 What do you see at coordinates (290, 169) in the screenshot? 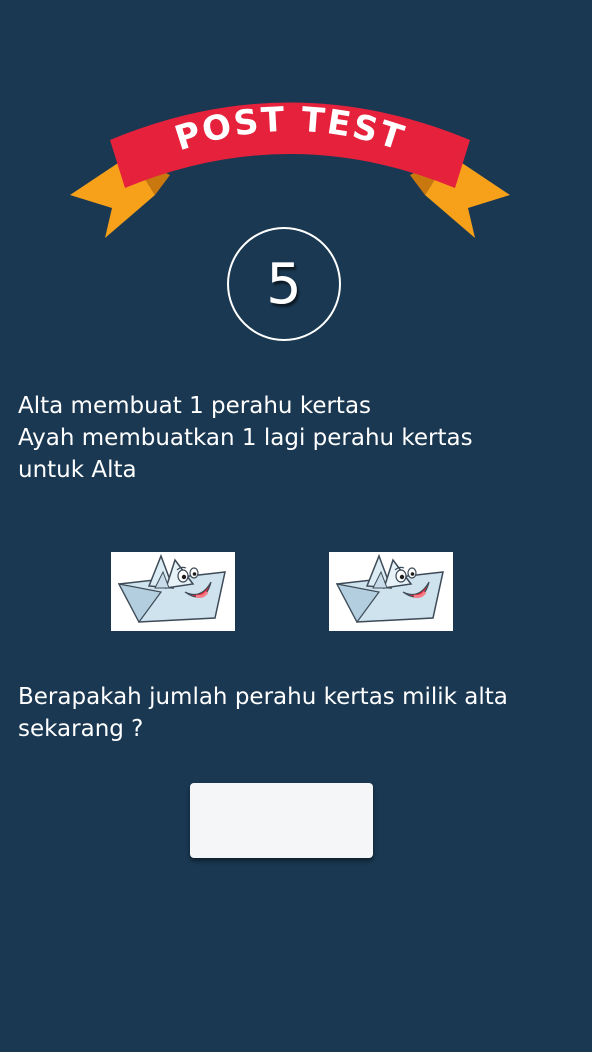
I see `post-test-banner: POST TEST` at bounding box center [290, 169].